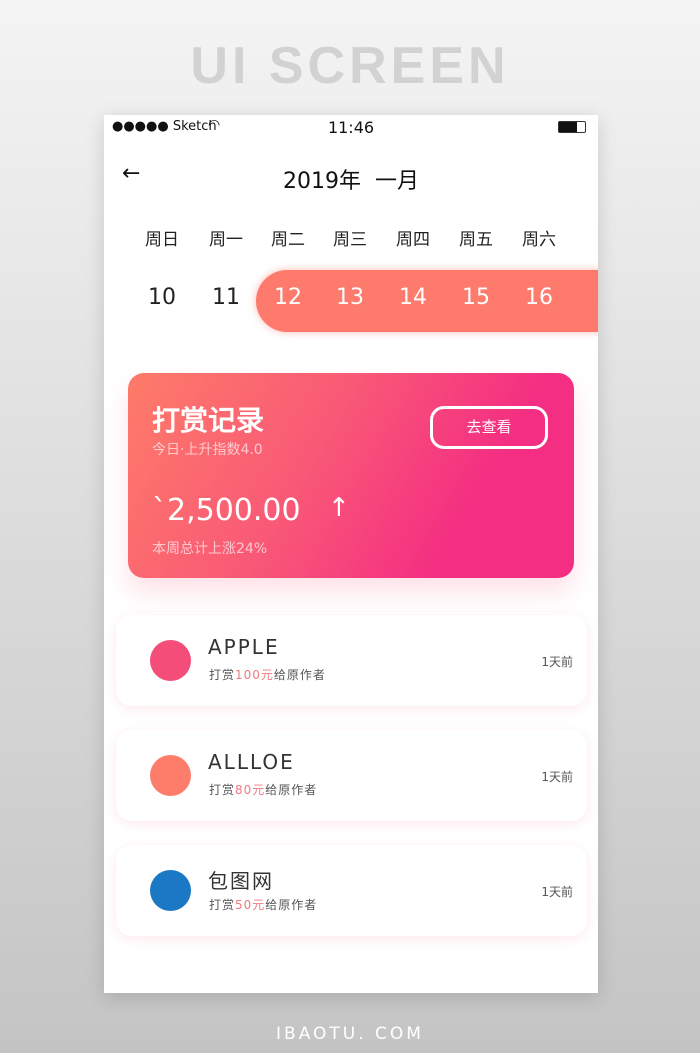 The height and width of the screenshot is (1053, 700). Describe the element at coordinates (208, 420) in the screenshot. I see `card-title: 打赏记录` at that location.